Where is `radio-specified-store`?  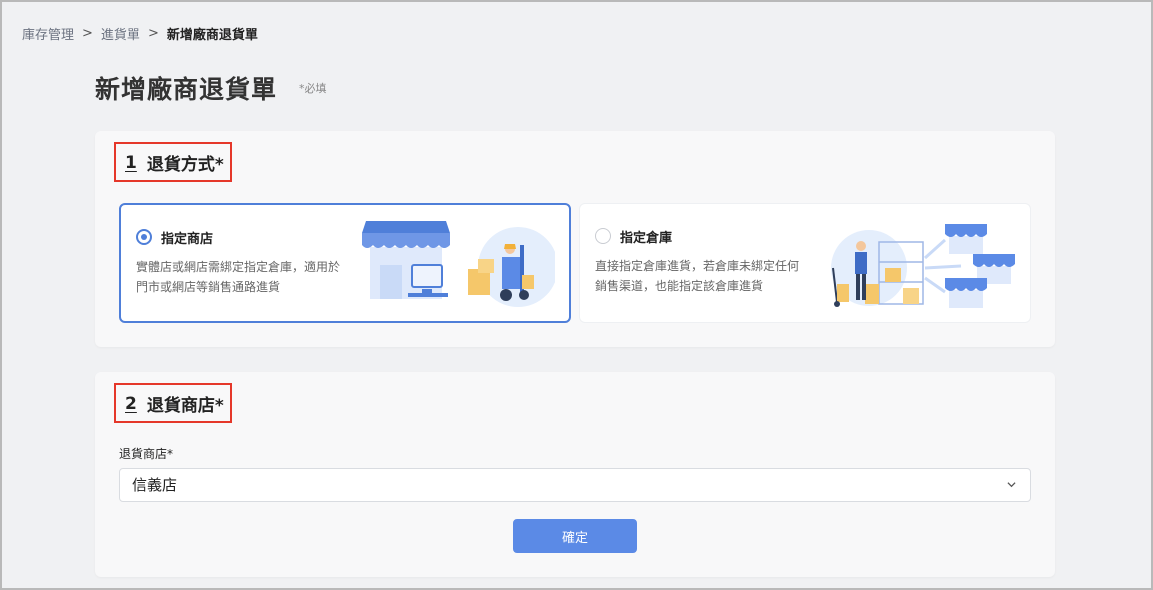
radio-specified-store is located at coordinates (144, 237).